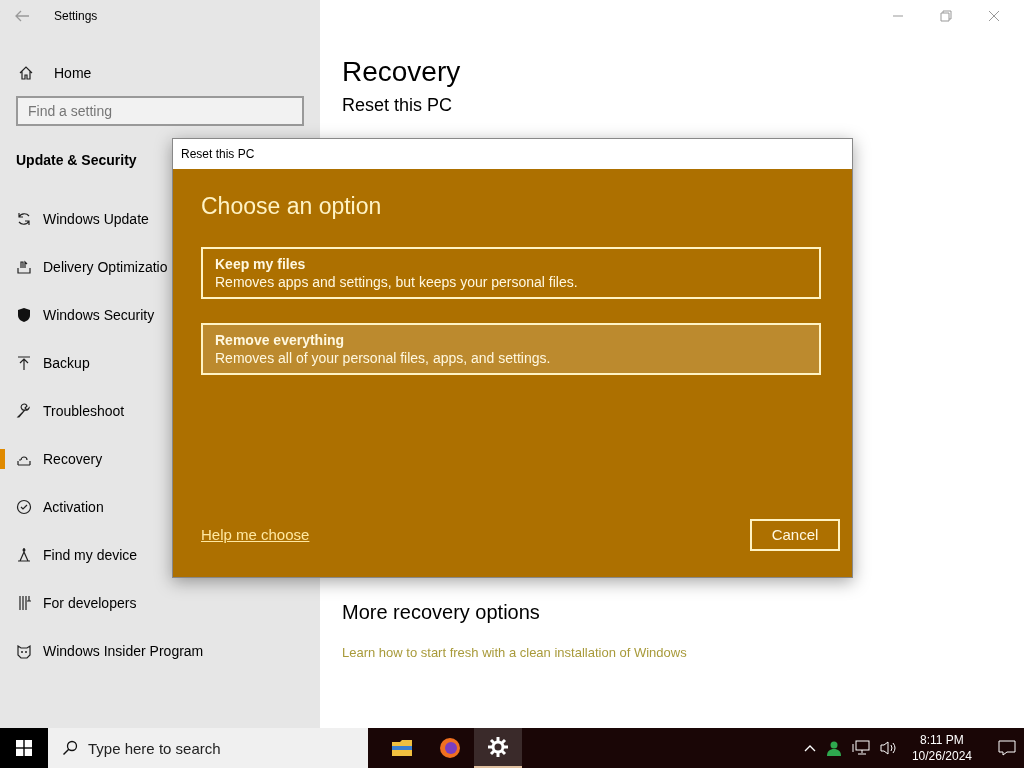 The height and width of the screenshot is (768, 1024). Describe the element at coordinates (795, 535) in the screenshot. I see `cancel-button: Cancel` at that location.